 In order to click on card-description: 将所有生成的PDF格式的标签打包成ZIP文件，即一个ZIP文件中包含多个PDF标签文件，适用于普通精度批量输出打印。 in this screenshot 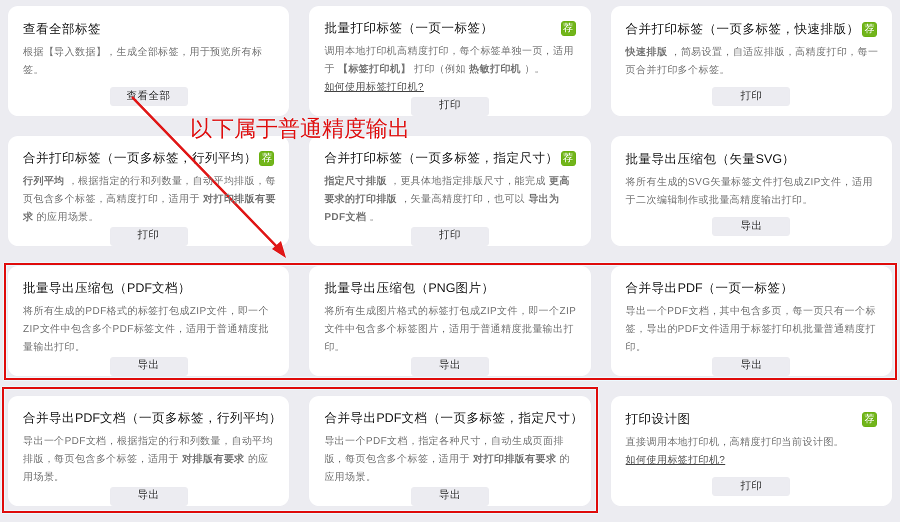, I will do `click(146, 329)`.